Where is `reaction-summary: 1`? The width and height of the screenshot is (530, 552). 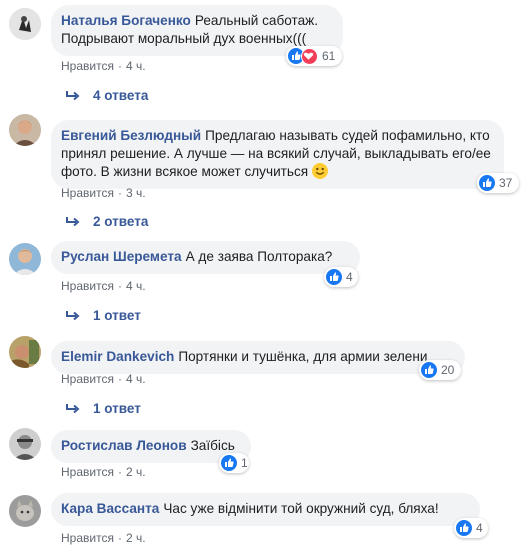
reaction-summary: 1 is located at coordinates (234, 463).